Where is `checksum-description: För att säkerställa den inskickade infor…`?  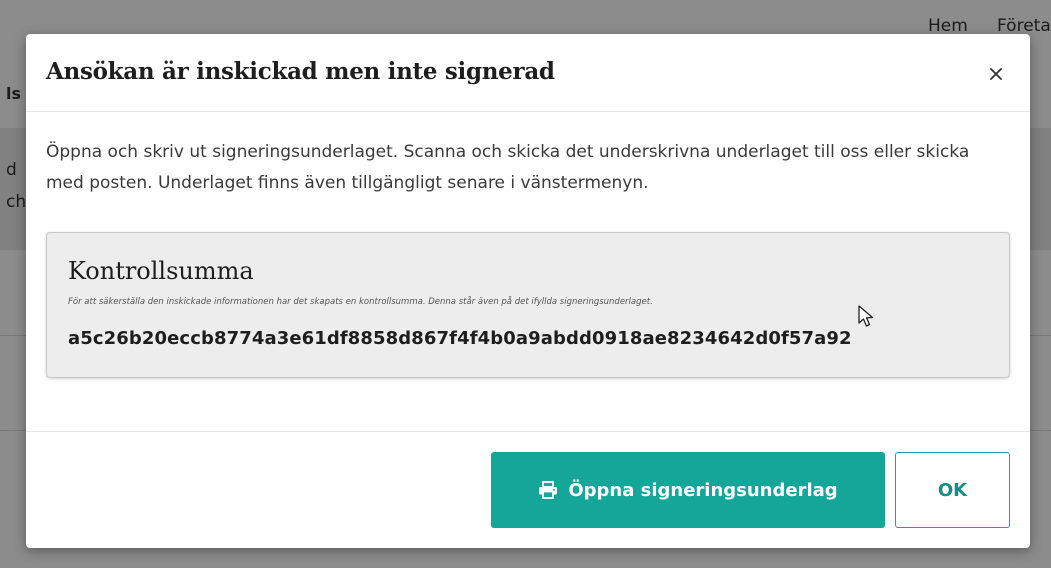 checksum-description: För att säkerställa den inskickade infor… is located at coordinates (360, 302).